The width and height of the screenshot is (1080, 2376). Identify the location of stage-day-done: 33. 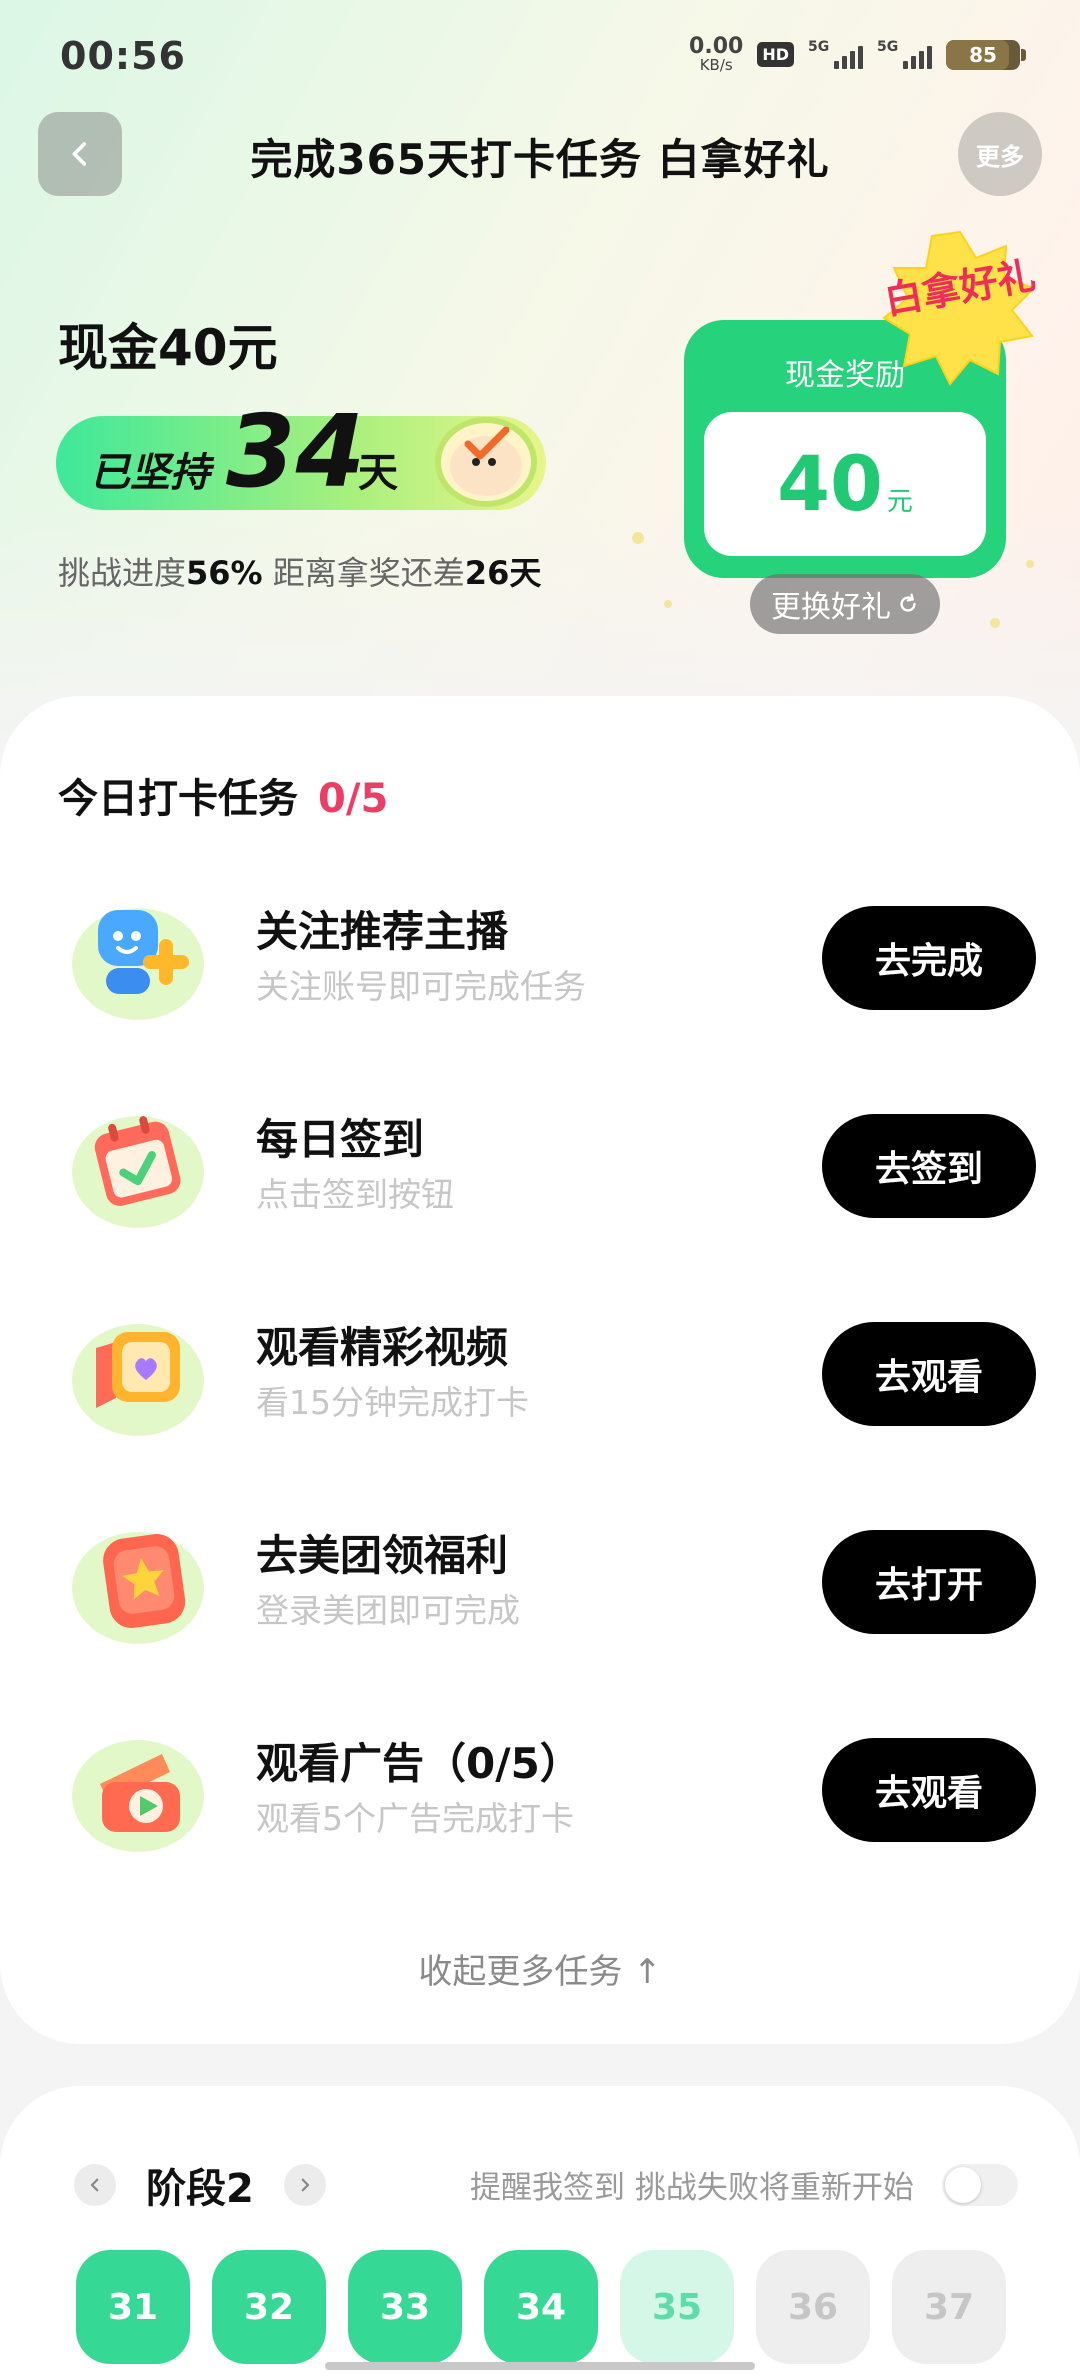
(405, 2307).